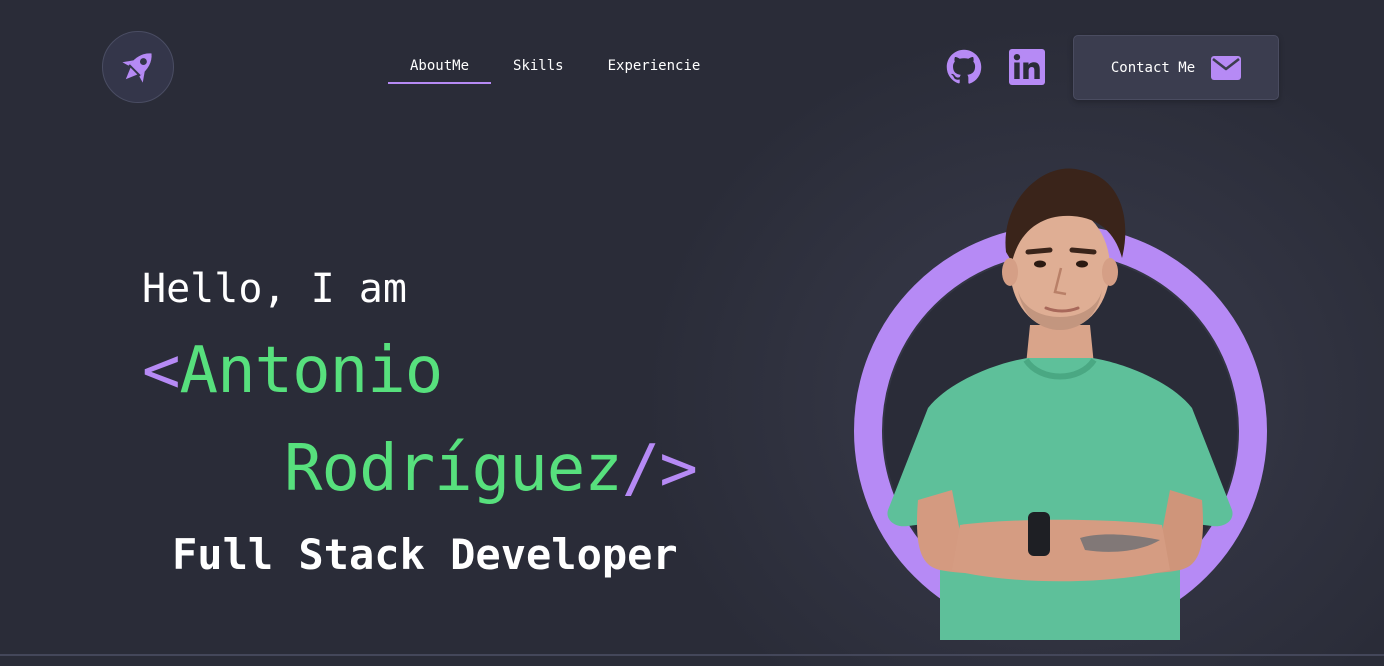 The height and width of the screenshot is (666, 1384). Describe the element at coordinates (659, 469) in the screenshot. I see `close-bracket: />` at that location.